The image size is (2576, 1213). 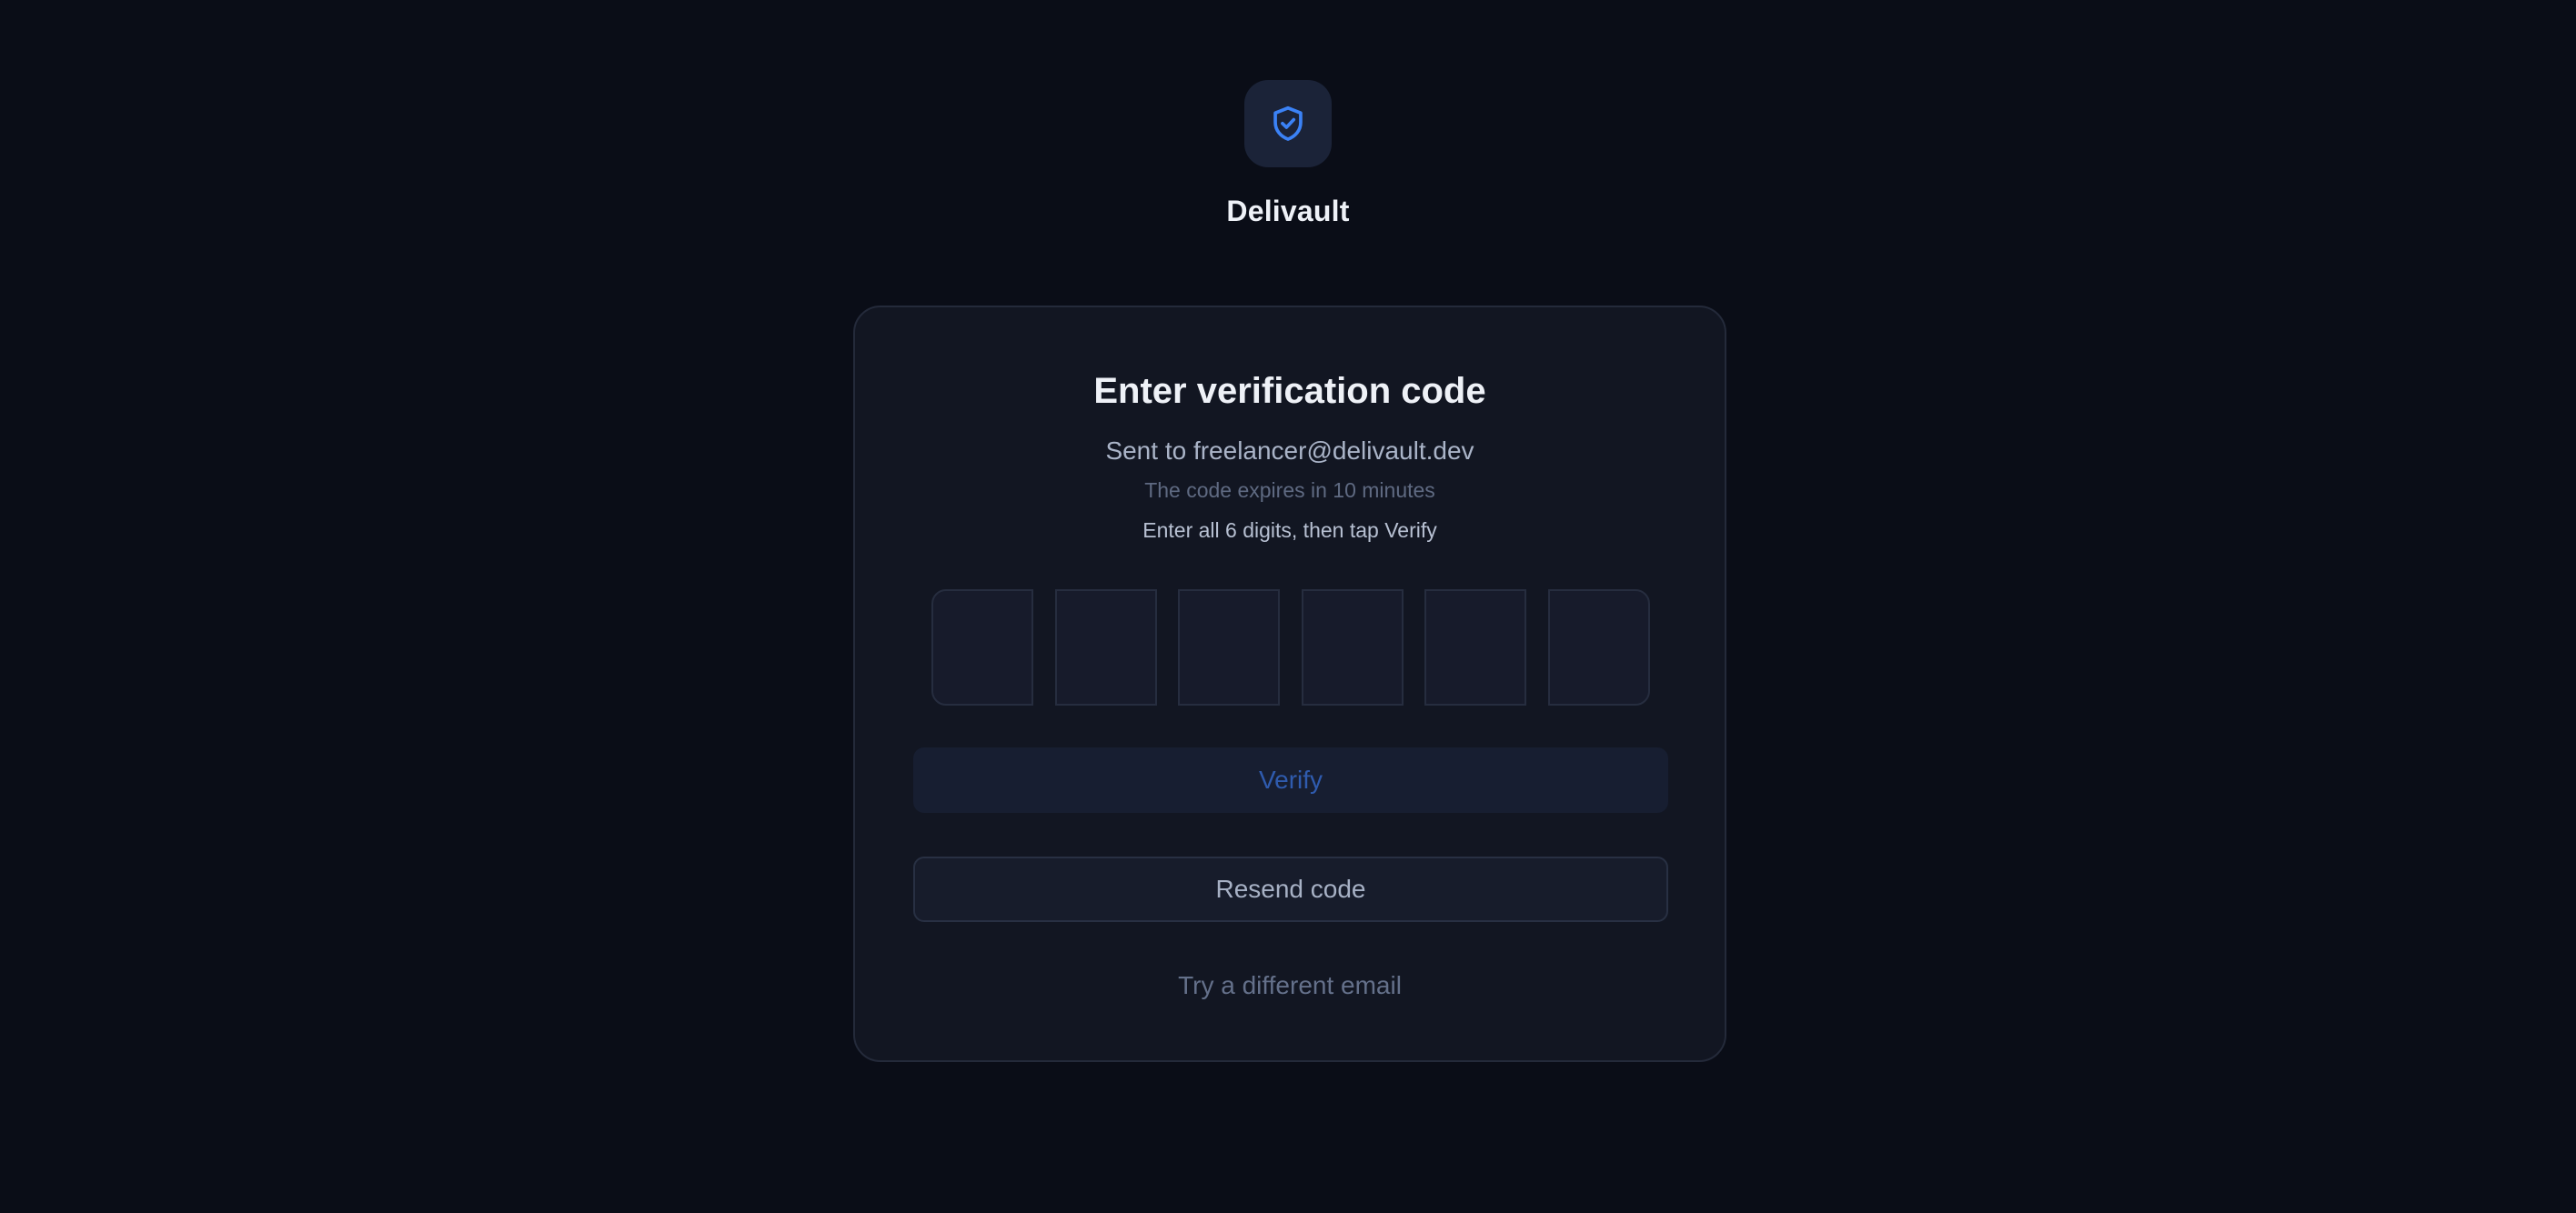 What do you see at coordinates (1290, 889) in the screenshot?
I see `resend-code-button: Resend code` at bounding box center [1290, 889].